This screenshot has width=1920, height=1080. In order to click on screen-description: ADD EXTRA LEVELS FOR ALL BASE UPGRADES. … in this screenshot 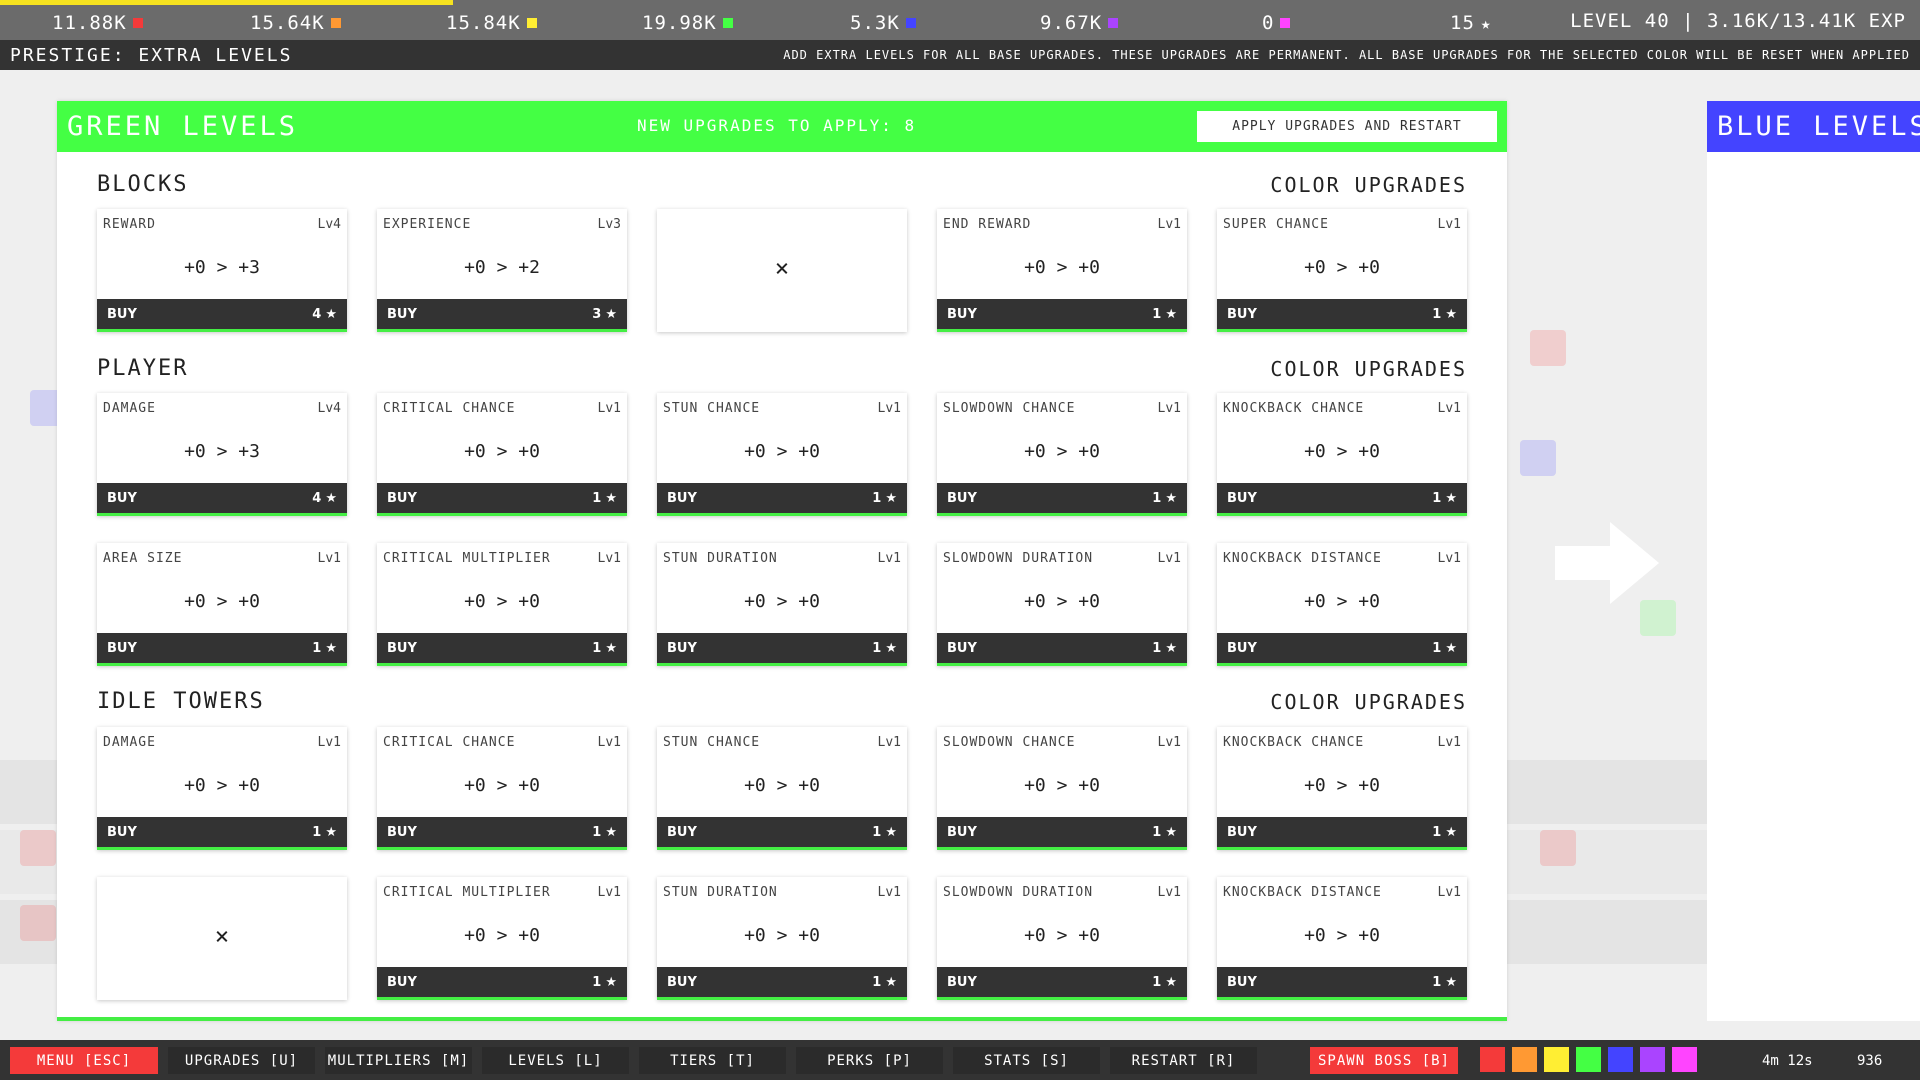, I will do `click(1346, 55)`.